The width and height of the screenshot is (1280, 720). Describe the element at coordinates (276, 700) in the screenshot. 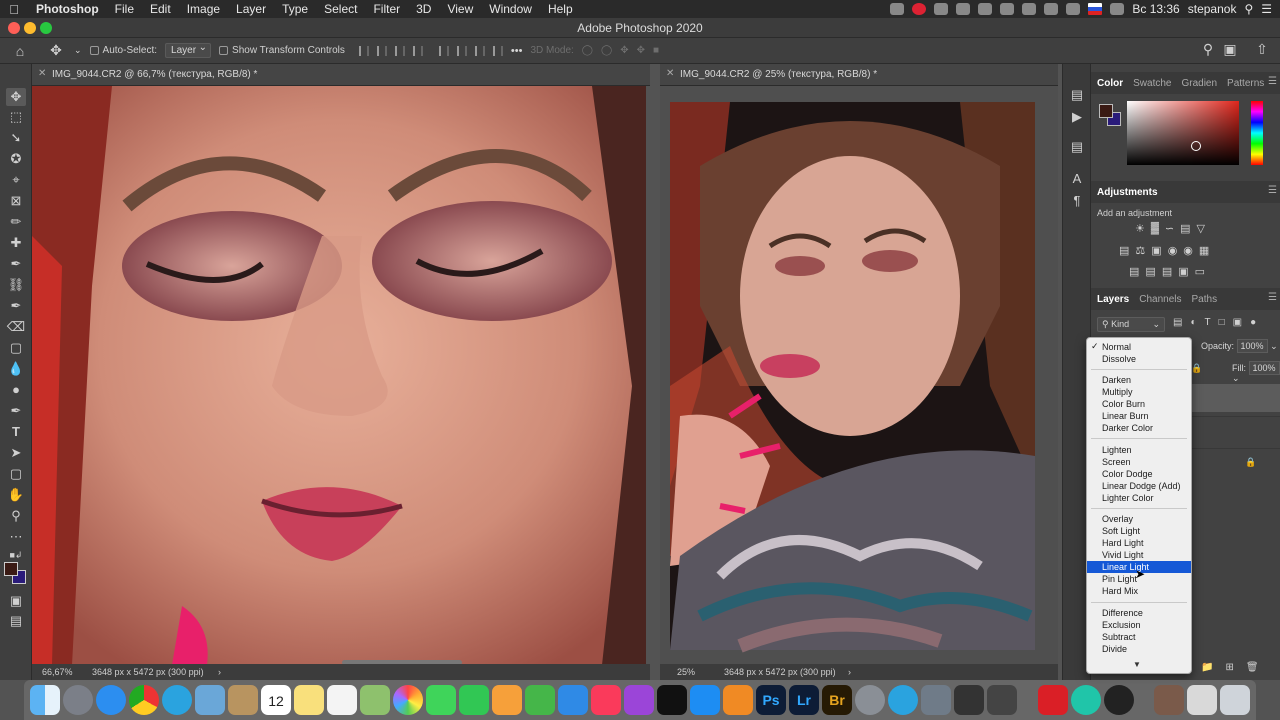

I see `calendar-icon: 12` at that location.